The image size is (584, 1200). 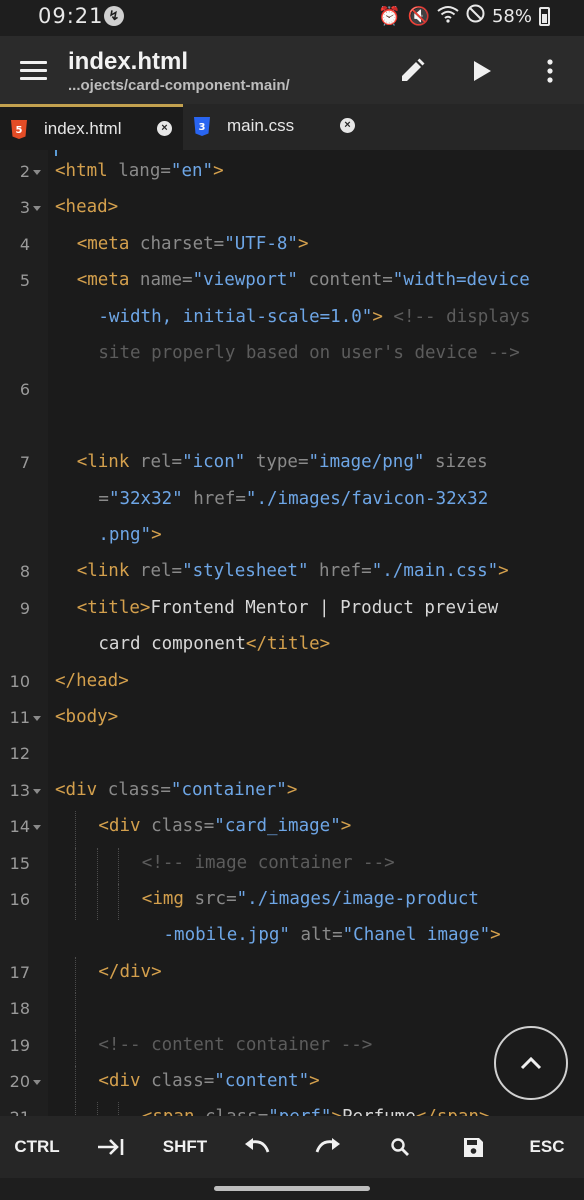 What do you see at coordinates (192, 171) in the screenshot?
I see `code-token: "en"` at bounding box center [192, 171].